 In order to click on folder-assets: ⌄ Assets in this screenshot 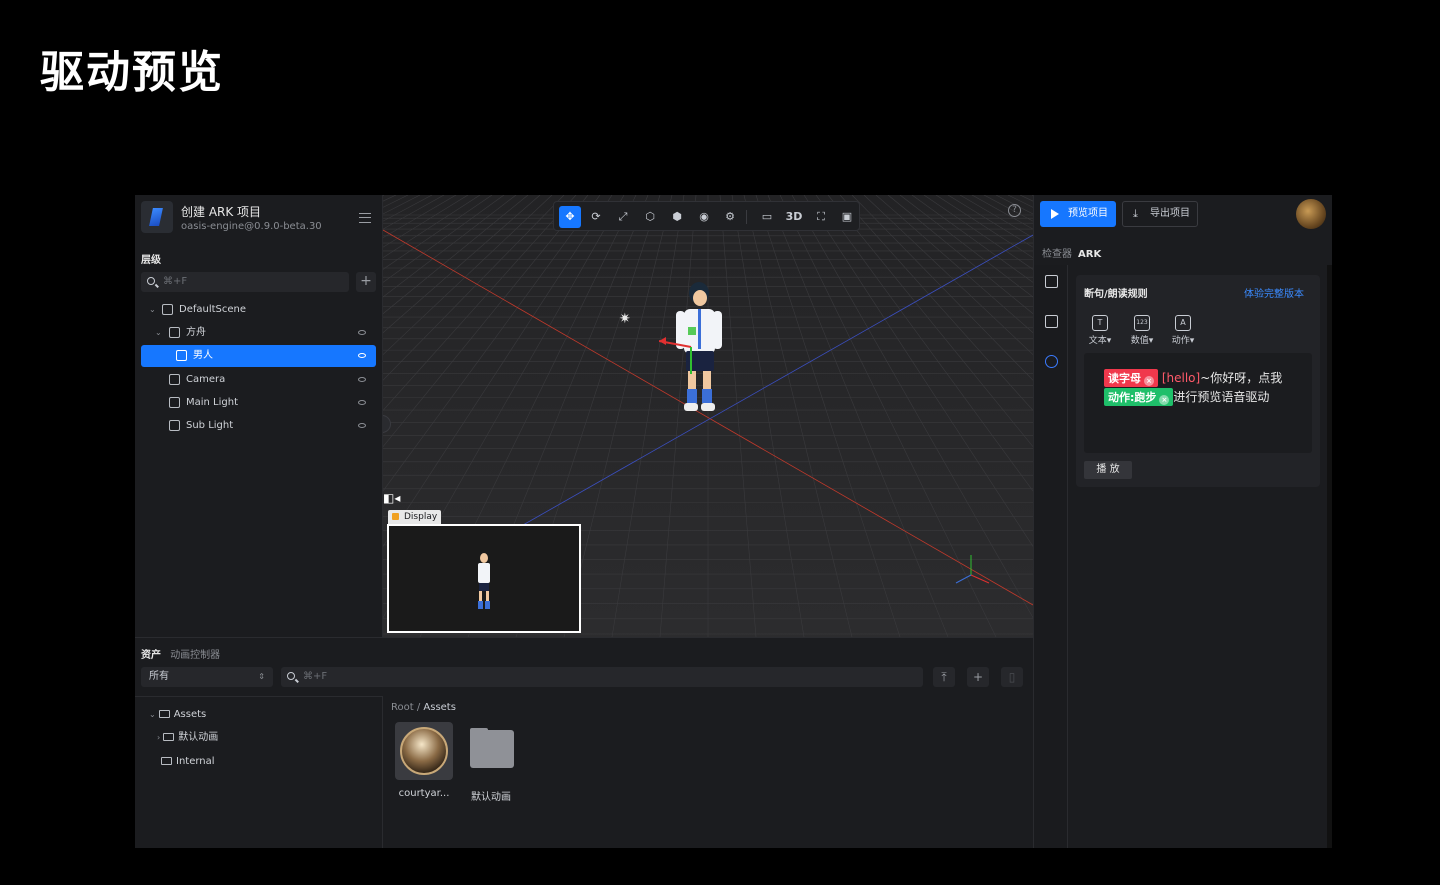, I will do `click(177, 715)`.